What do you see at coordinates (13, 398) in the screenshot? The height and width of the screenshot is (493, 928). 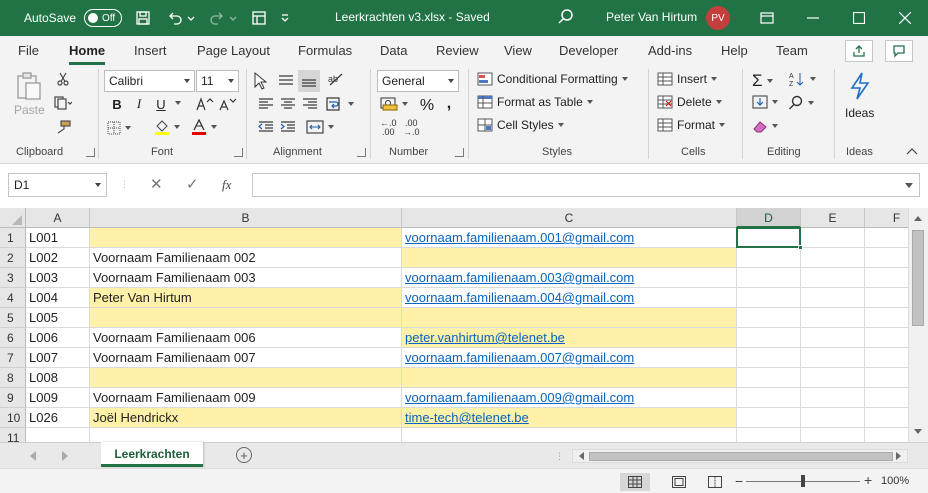 I see `row-header: 9` at bounding box center [13, 398].